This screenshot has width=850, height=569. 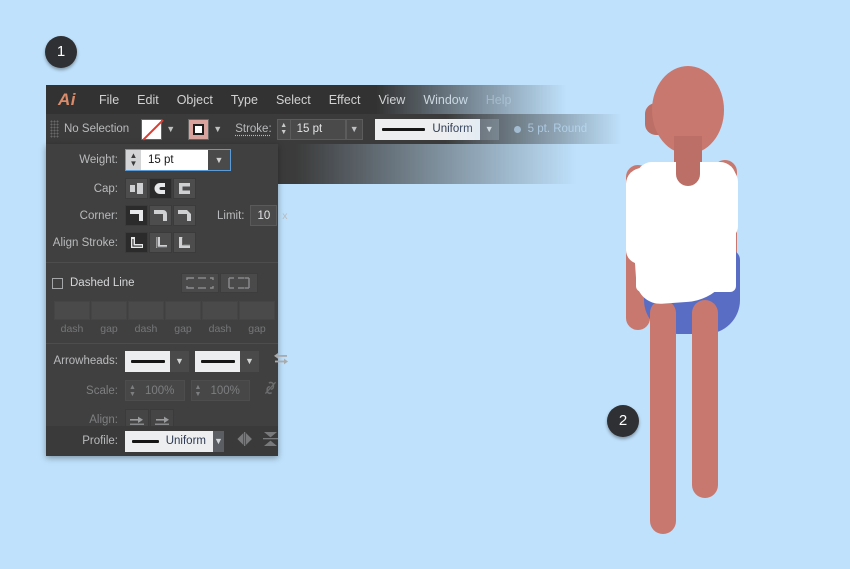 I want to click on gap-caption-3: gap, so click(x=257, y=329).